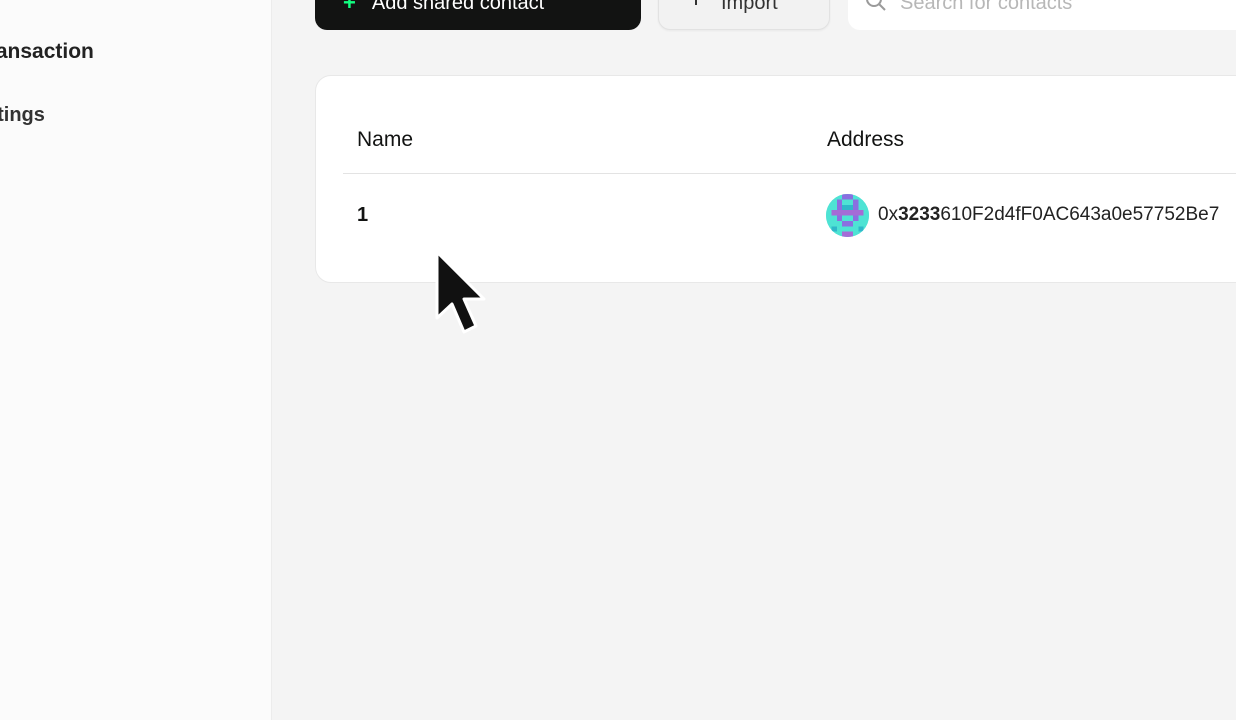 Image resolution: width=1236 pixels, height=720 pixels. What do you see at coordinates (744, 15) in the screenshot?
I see `import-button: Import` at bounding box center [744, 15].